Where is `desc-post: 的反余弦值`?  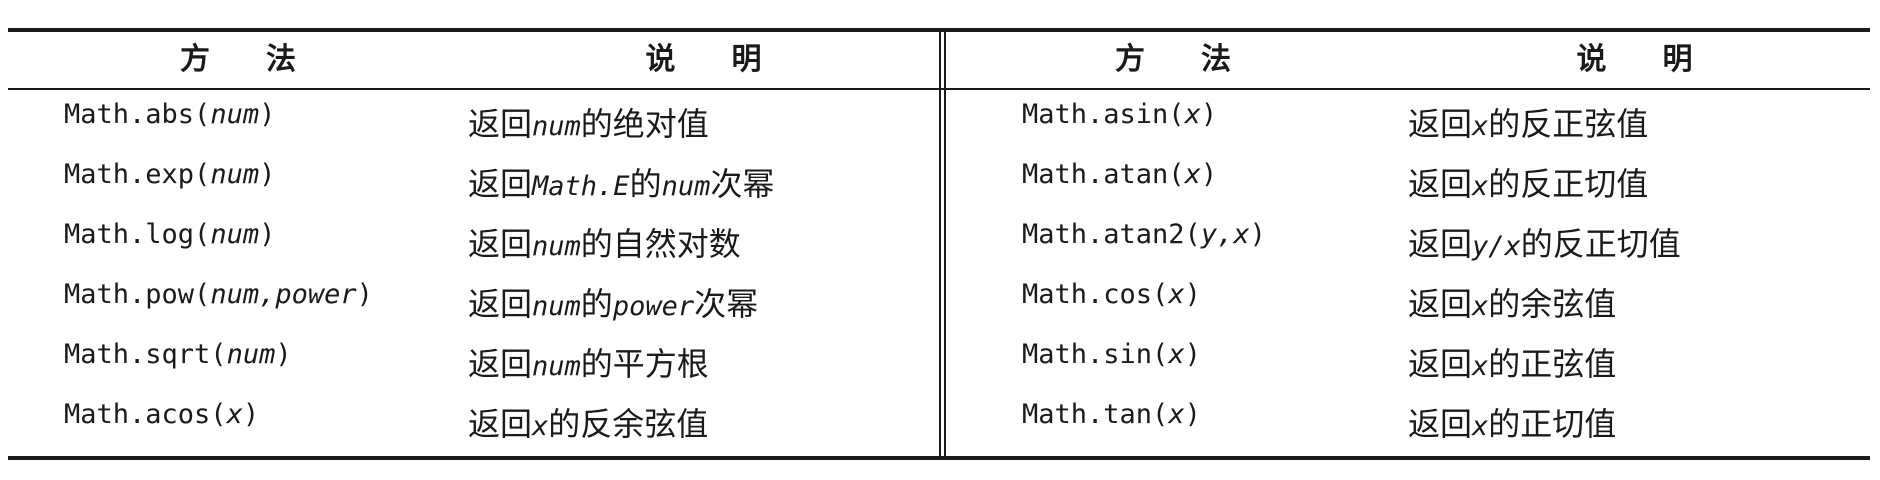 desc-post: 的反余弦值 is located at coordinates (628, 424).